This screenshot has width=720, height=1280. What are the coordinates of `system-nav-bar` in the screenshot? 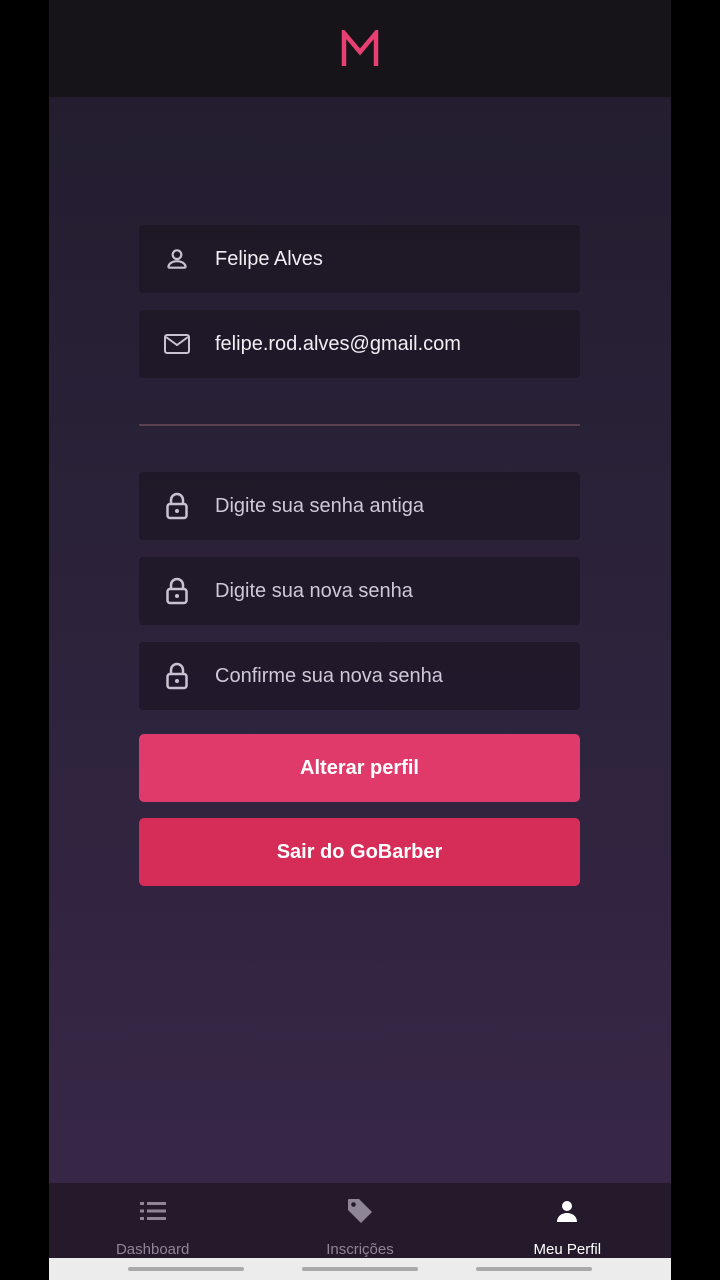 It's located at (360, 1269).